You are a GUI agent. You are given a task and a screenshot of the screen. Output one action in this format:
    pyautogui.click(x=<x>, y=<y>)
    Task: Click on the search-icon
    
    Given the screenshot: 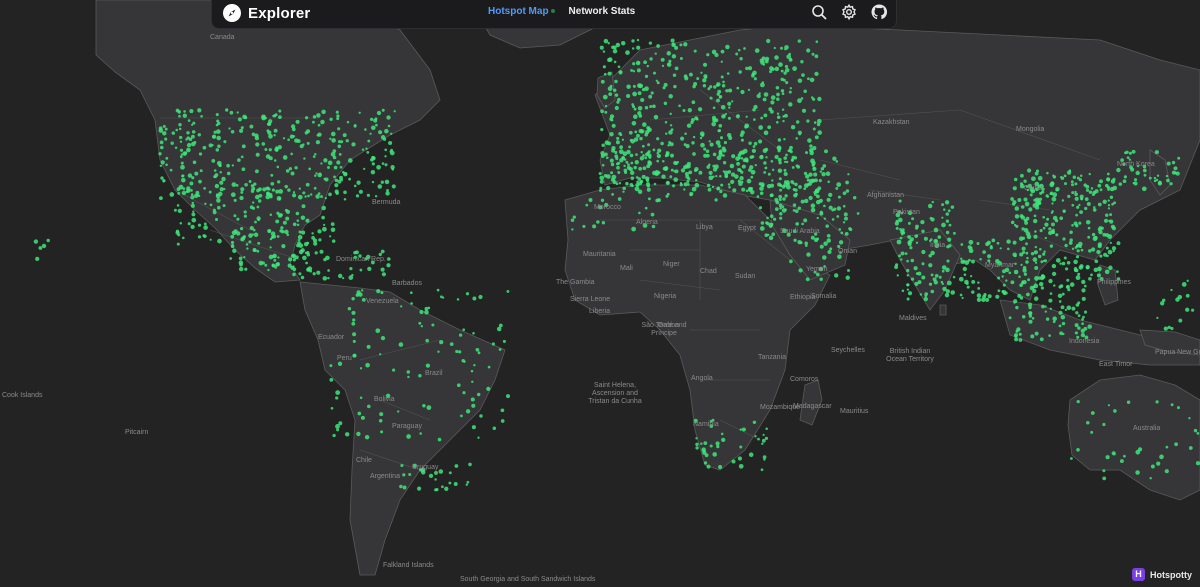 What is the action you would take?
    pyautogui.click(x=819, y=12)
    